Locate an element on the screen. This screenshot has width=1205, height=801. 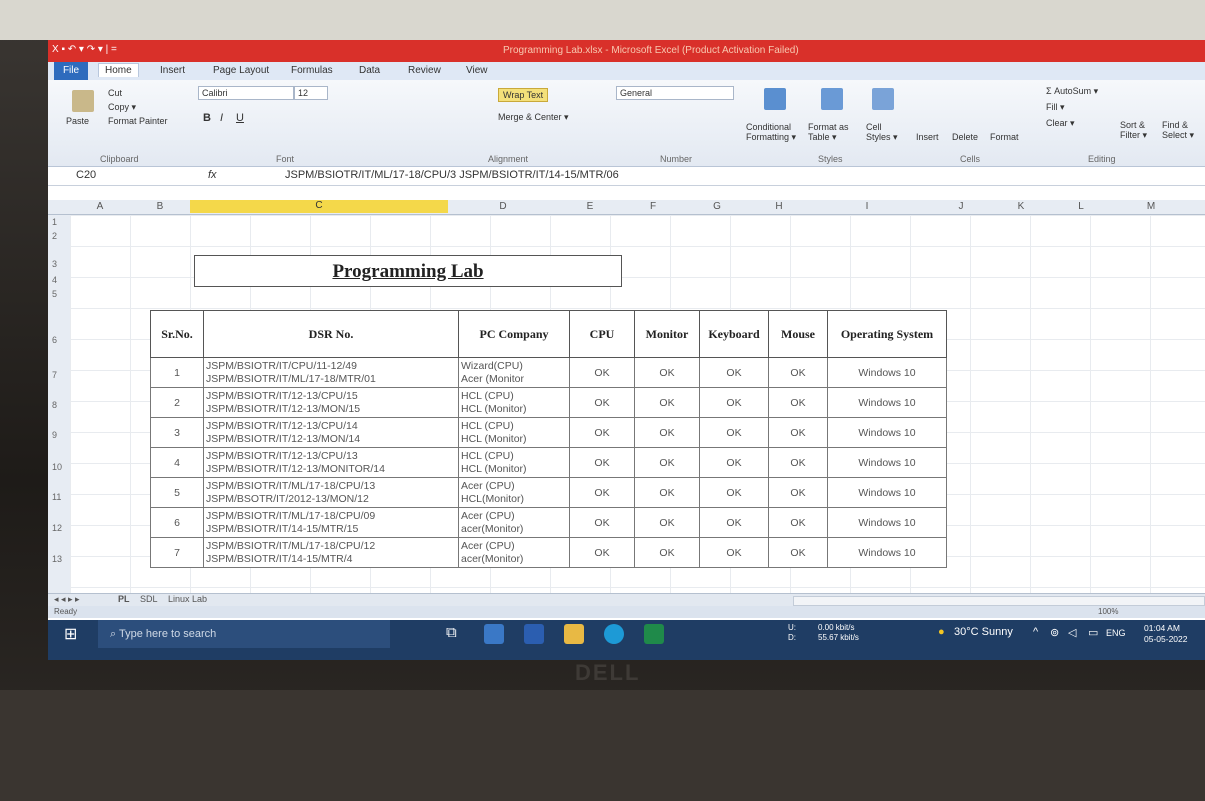
merge-center-button: Merge & Center ▾ is located at coordinates (533, 117).